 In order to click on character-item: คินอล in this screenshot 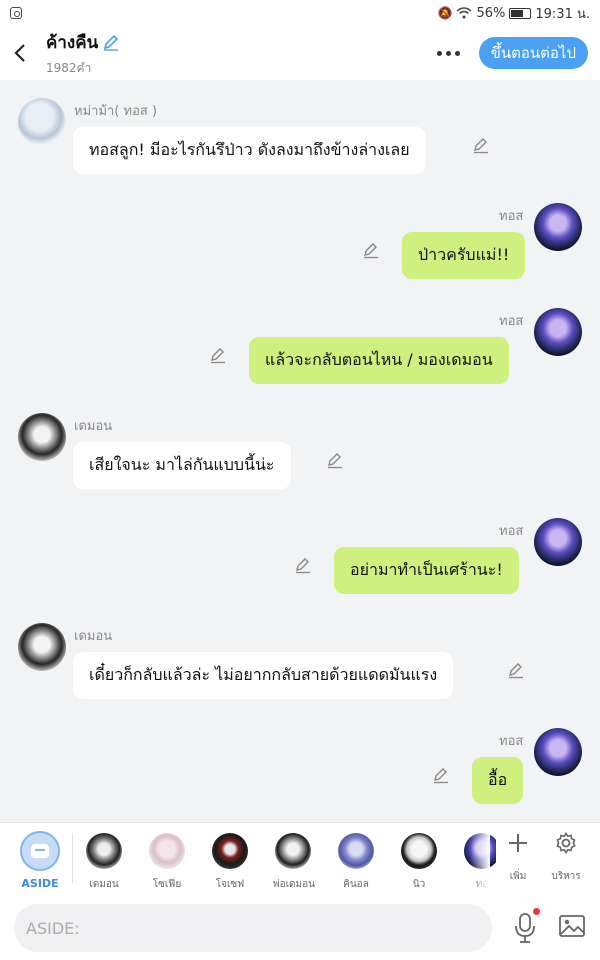, I will do `click(356, 862)`.